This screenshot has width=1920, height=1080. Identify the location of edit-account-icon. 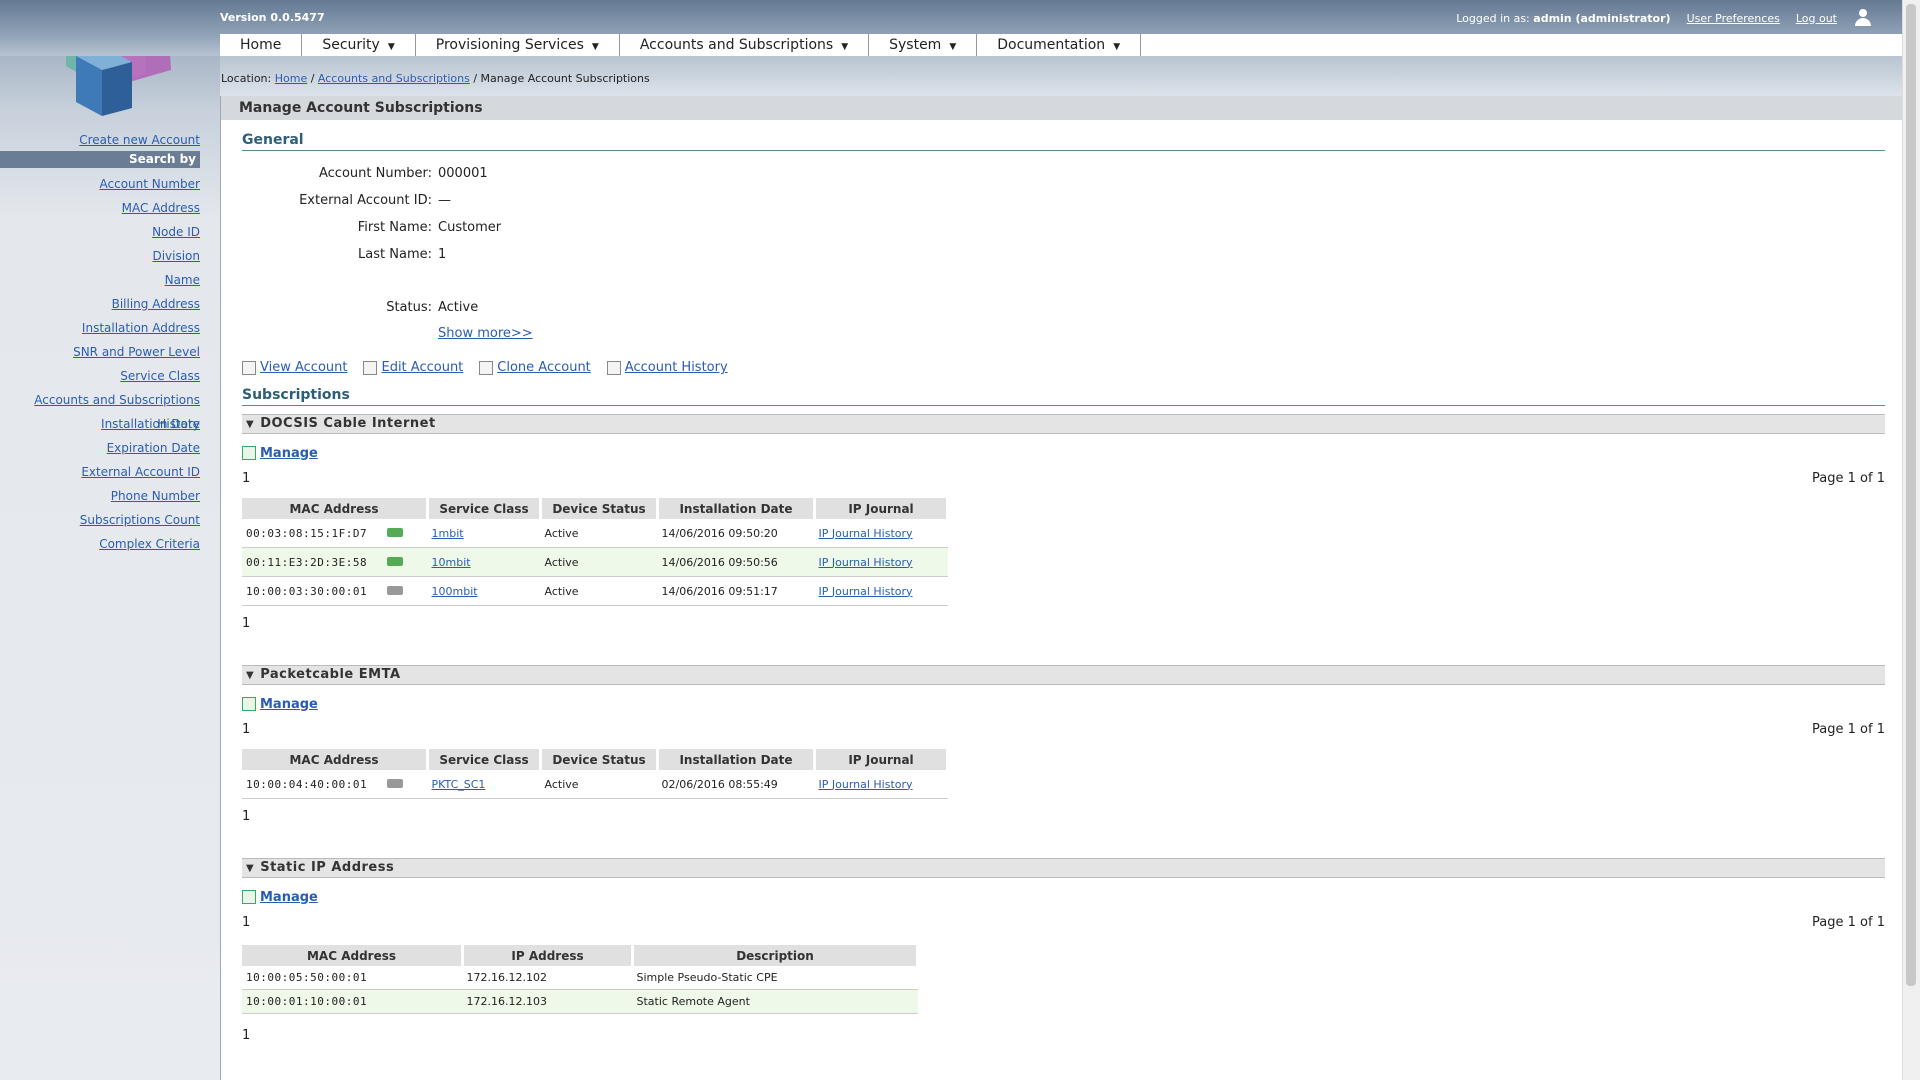
(370, 367).